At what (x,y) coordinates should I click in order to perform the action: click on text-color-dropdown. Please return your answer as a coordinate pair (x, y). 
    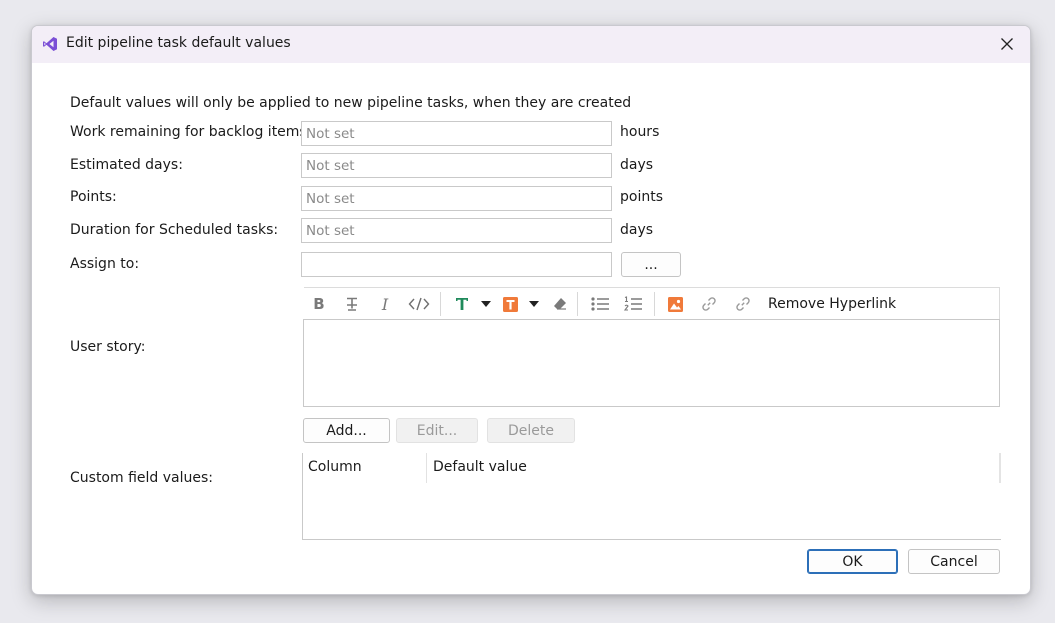
    Looking at the image, I should click on (486, 304).